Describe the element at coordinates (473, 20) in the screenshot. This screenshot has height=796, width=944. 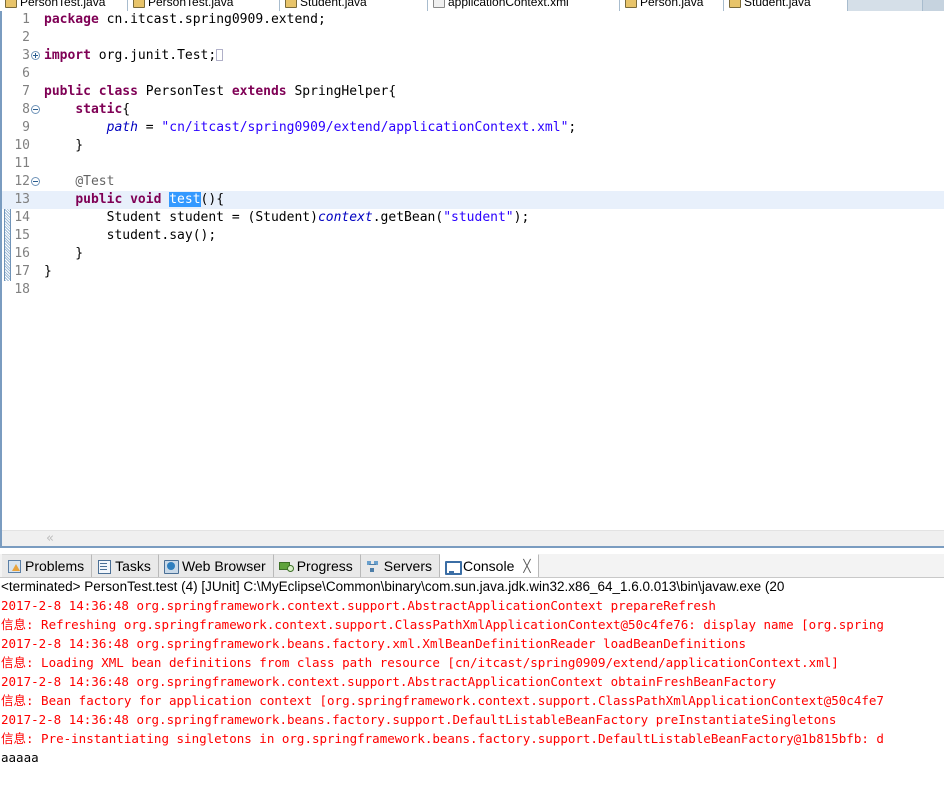
I see `code-line: 1 package cn.itcast.spring0909.extend;` at that location.